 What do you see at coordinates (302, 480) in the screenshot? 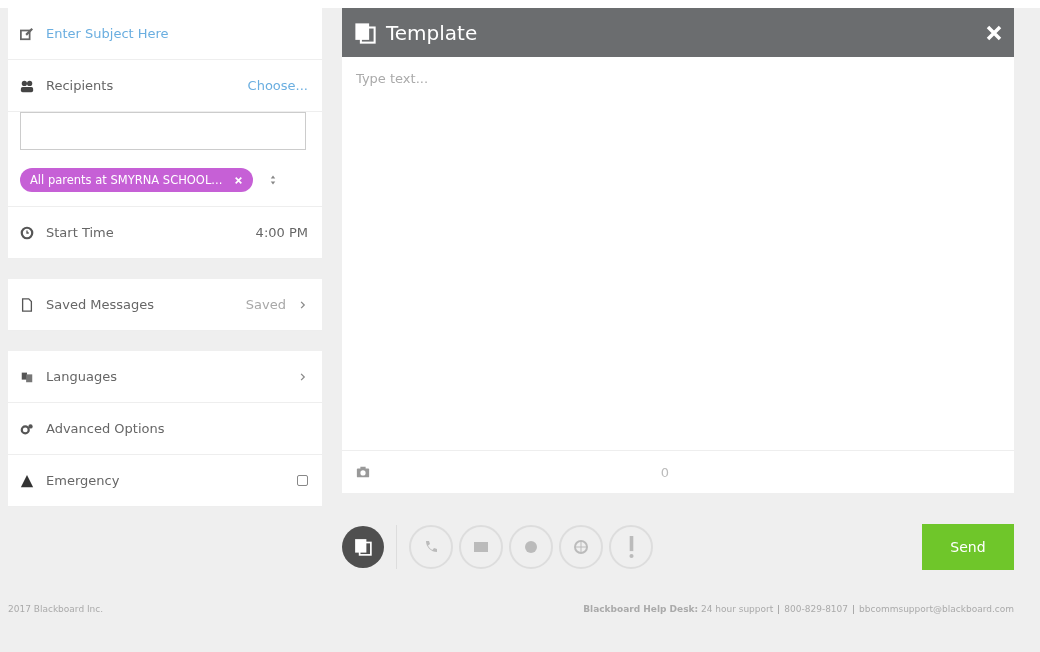
I see `emergency-checkbox` at bounding box center [302, 480].